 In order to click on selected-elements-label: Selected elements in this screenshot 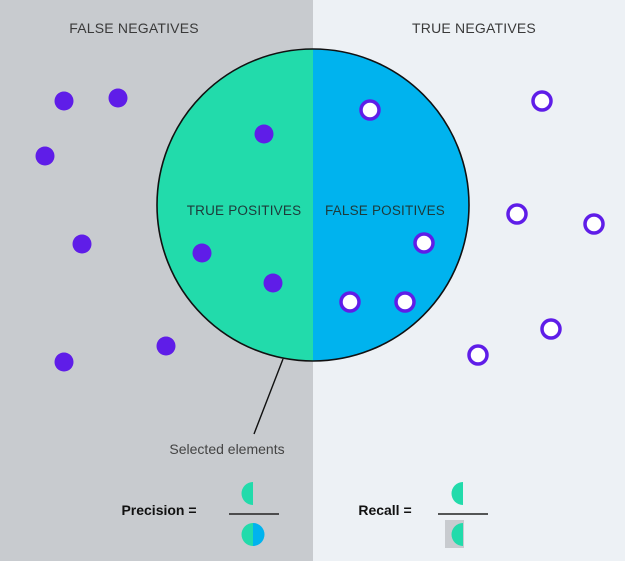, I will do `click(226, 449)`.